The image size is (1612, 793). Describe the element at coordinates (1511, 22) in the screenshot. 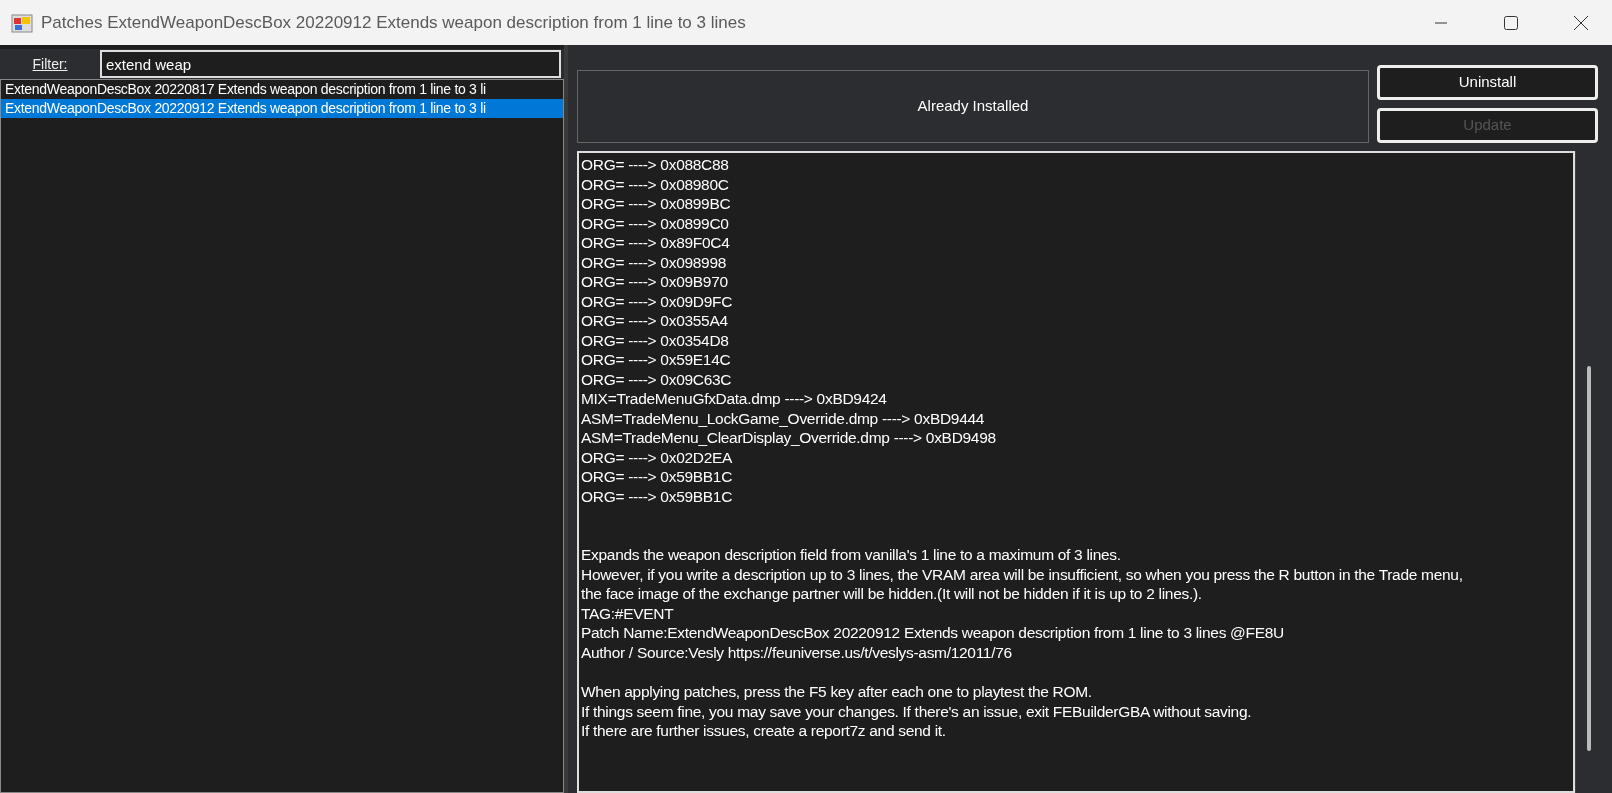

I see `maximize-icon` at that location.